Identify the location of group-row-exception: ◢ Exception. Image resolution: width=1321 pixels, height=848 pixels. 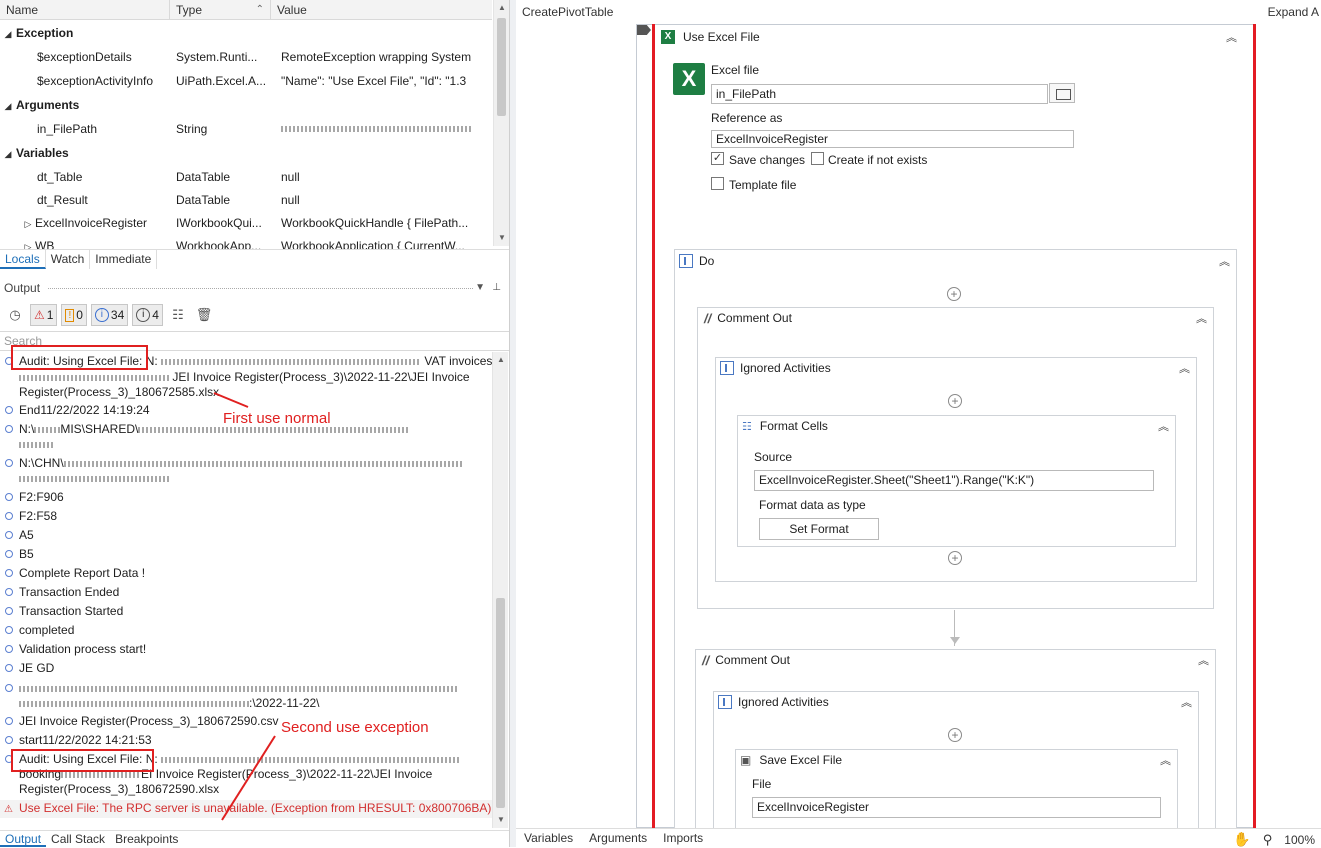
(246, 32).